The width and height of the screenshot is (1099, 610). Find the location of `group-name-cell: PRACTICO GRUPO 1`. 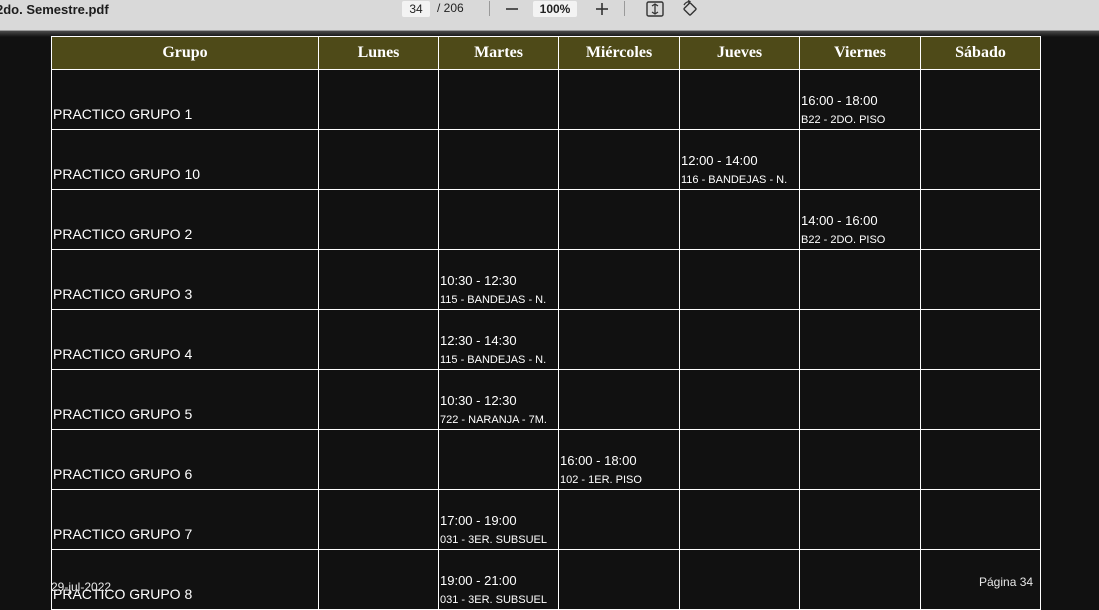

group-name-cell: PRACTICO GRUPO 1 is located at coordinates (185, 99).